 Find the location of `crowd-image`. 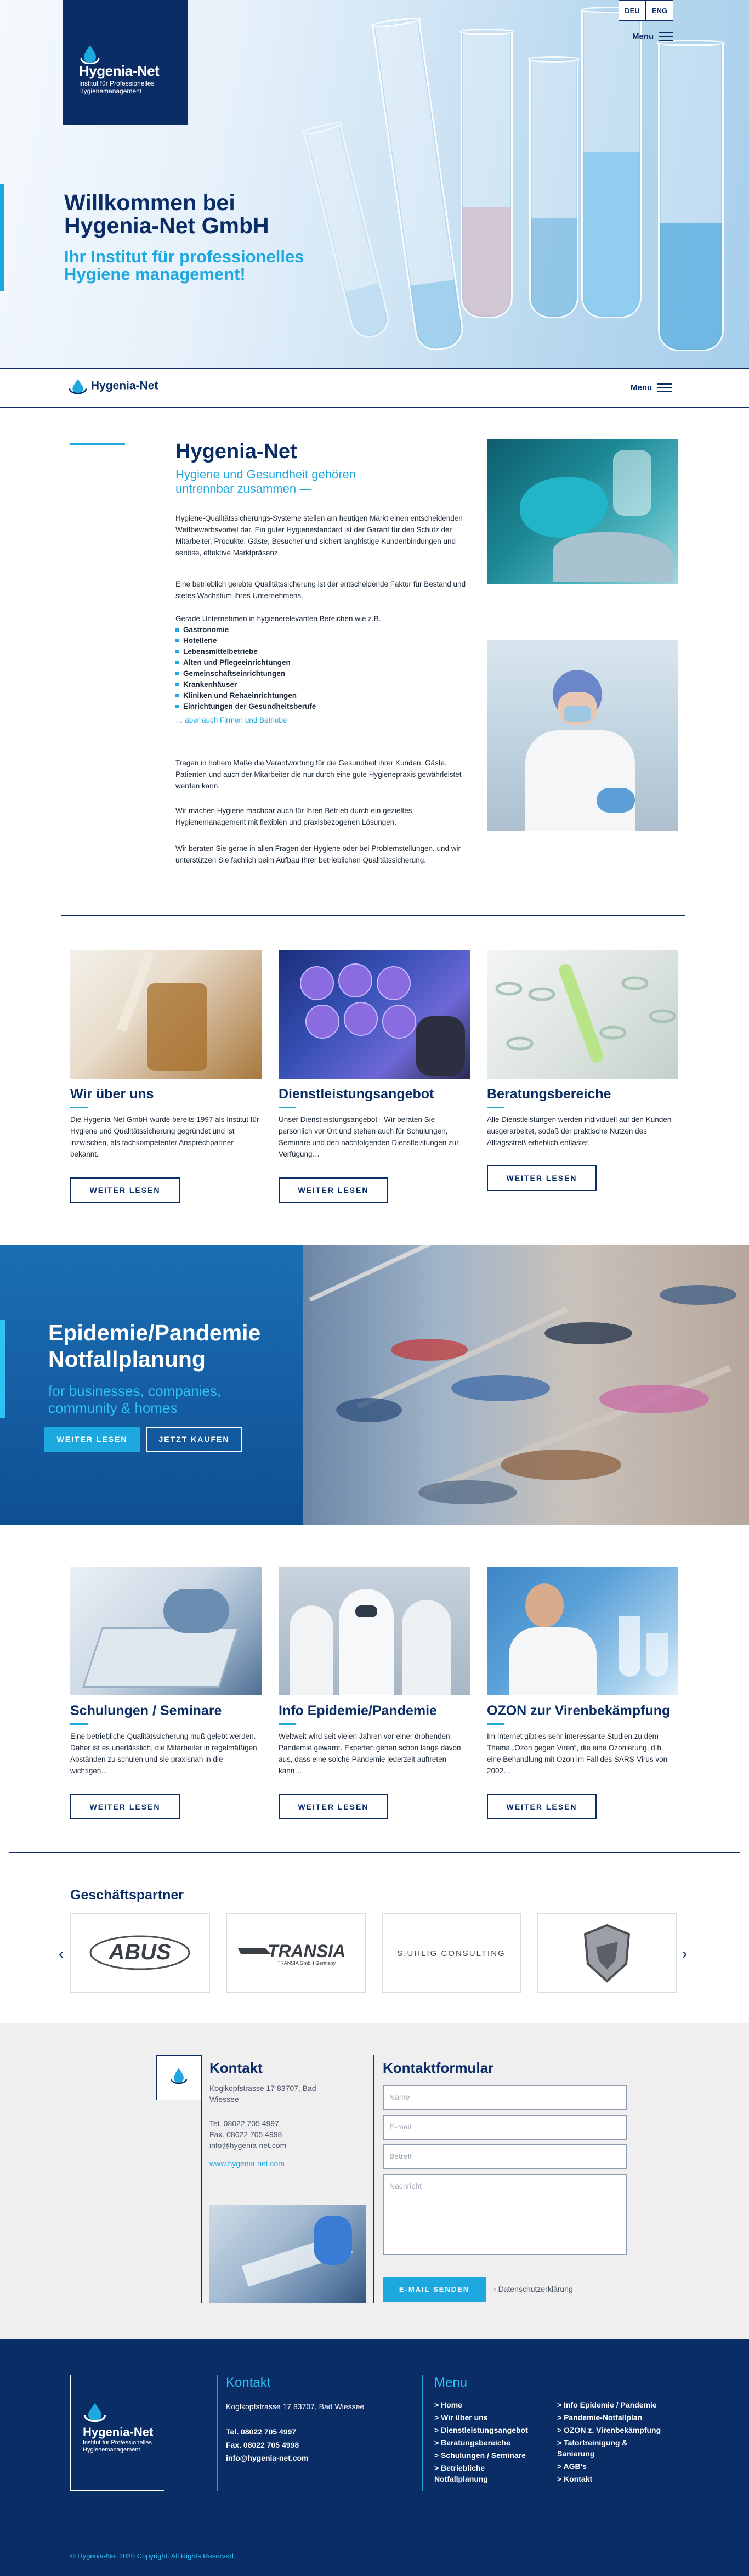

crowd-image is located at coordinates (526, 1385).